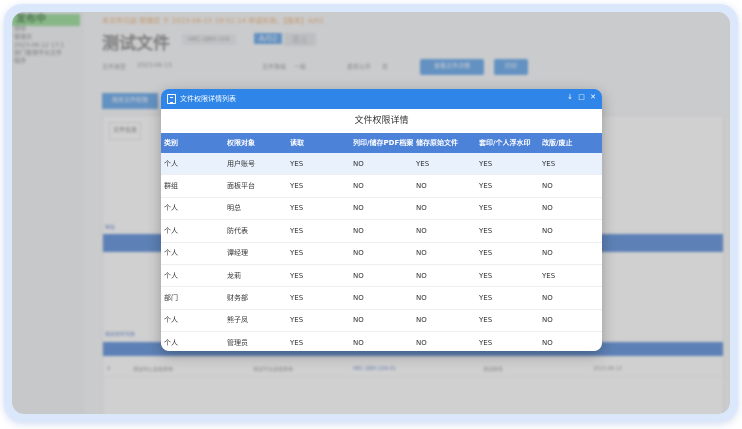 The height and width of the screenshot is (429, 742). I want to click on table-row: 个人 防代表 YES NO NO YES NO, so click(381, 231).